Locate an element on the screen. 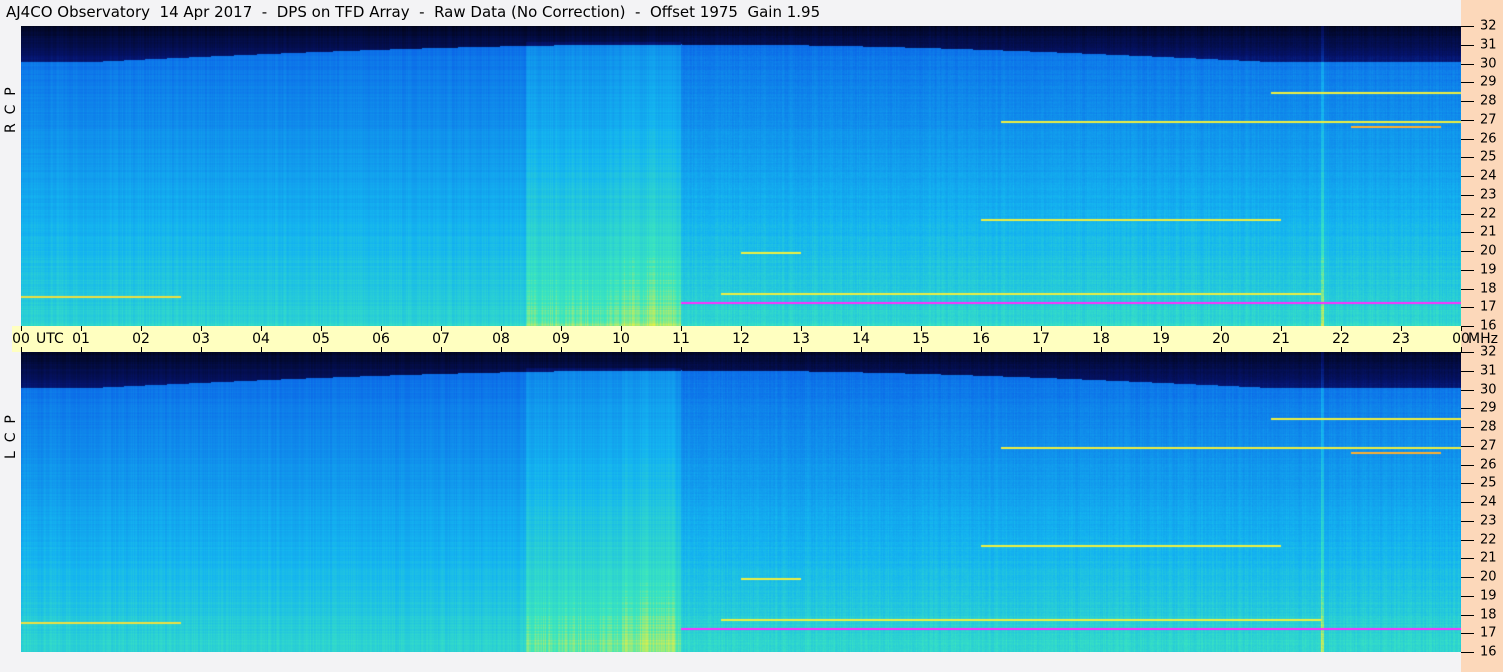 Image resolution: width=1503 pixels, height=672 pixels. y-tick-label: 31 is located at coordinates (1488, 371).